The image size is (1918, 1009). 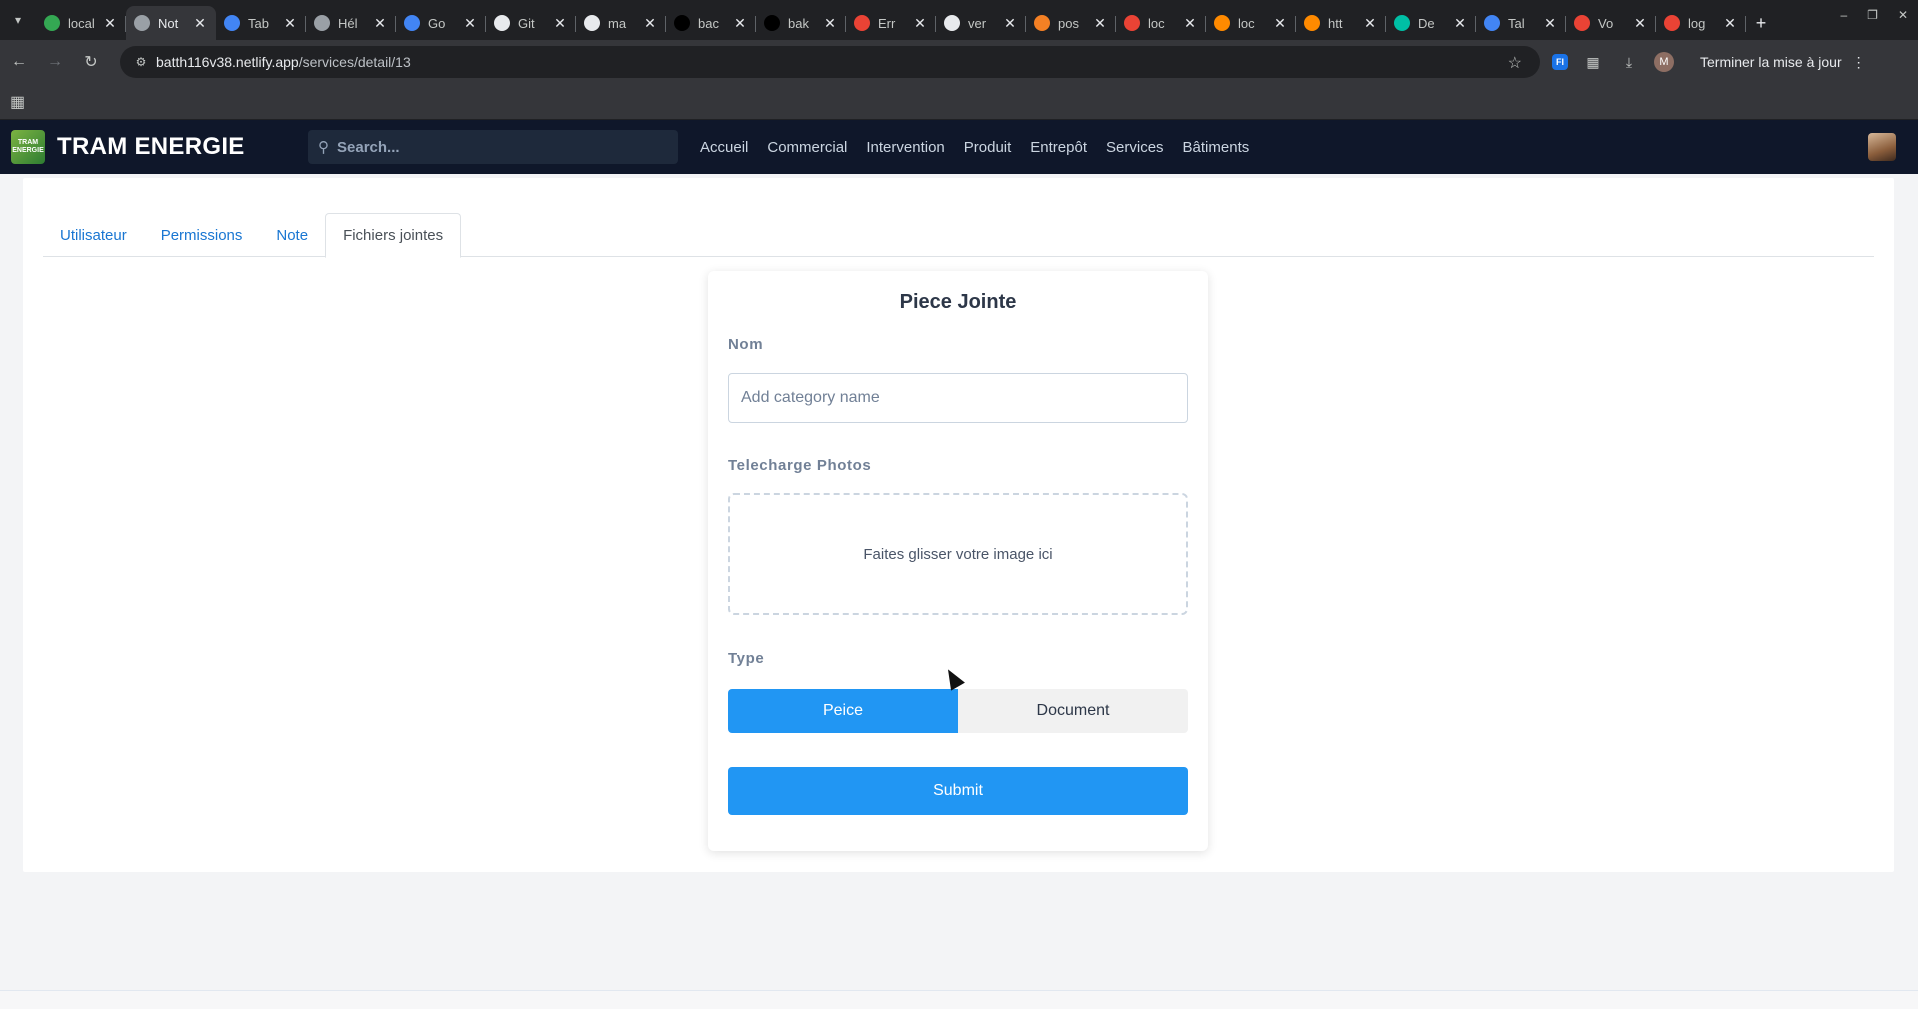 I want to click on bookmarks-bar: ▦, so click(x=959, y=102).